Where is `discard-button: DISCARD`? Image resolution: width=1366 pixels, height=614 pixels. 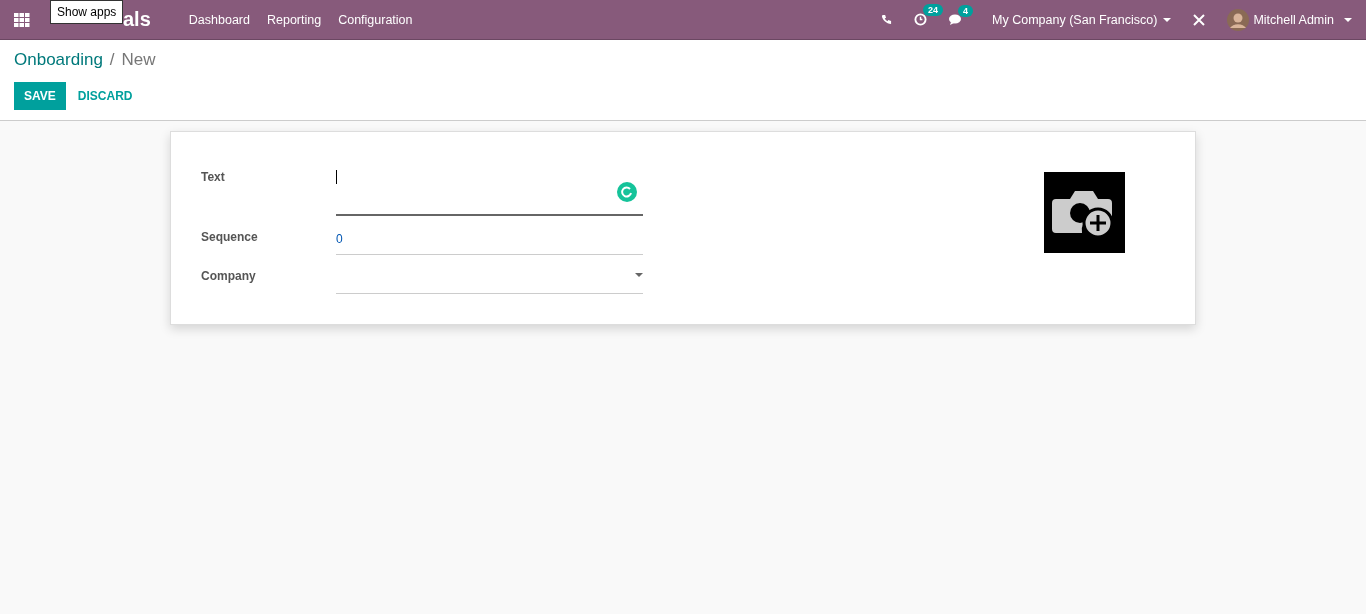
discard-button: DISCARD is located at coordinates (105, 96).